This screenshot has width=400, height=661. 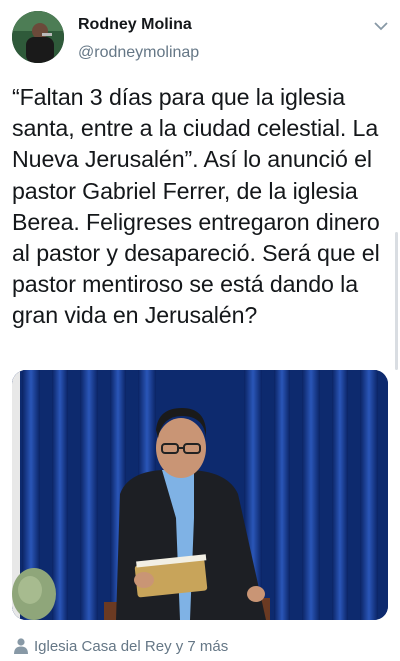 What do you see at coordinates (396, 301) in the screenshot?
I see `scrollbar` at bounding box center [396, 301].